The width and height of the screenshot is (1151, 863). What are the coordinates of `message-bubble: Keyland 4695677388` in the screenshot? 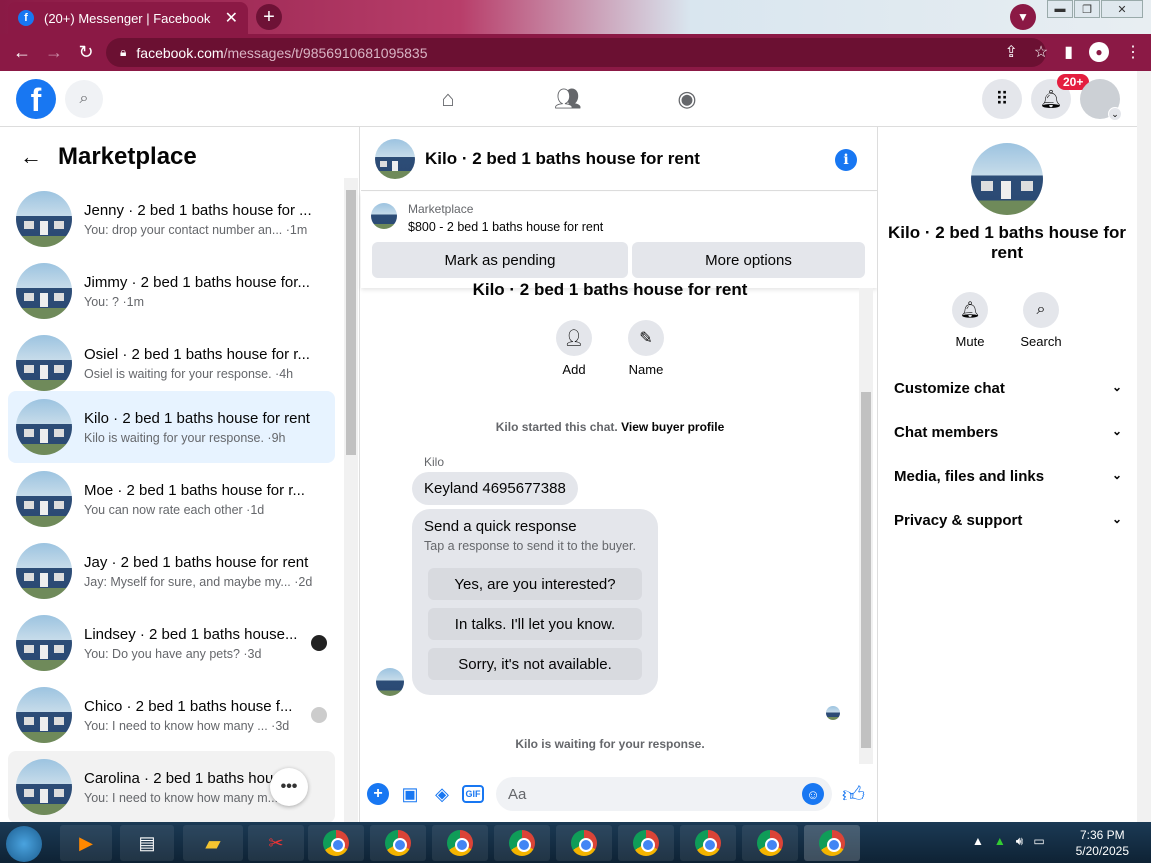 It's located at (495, 488).